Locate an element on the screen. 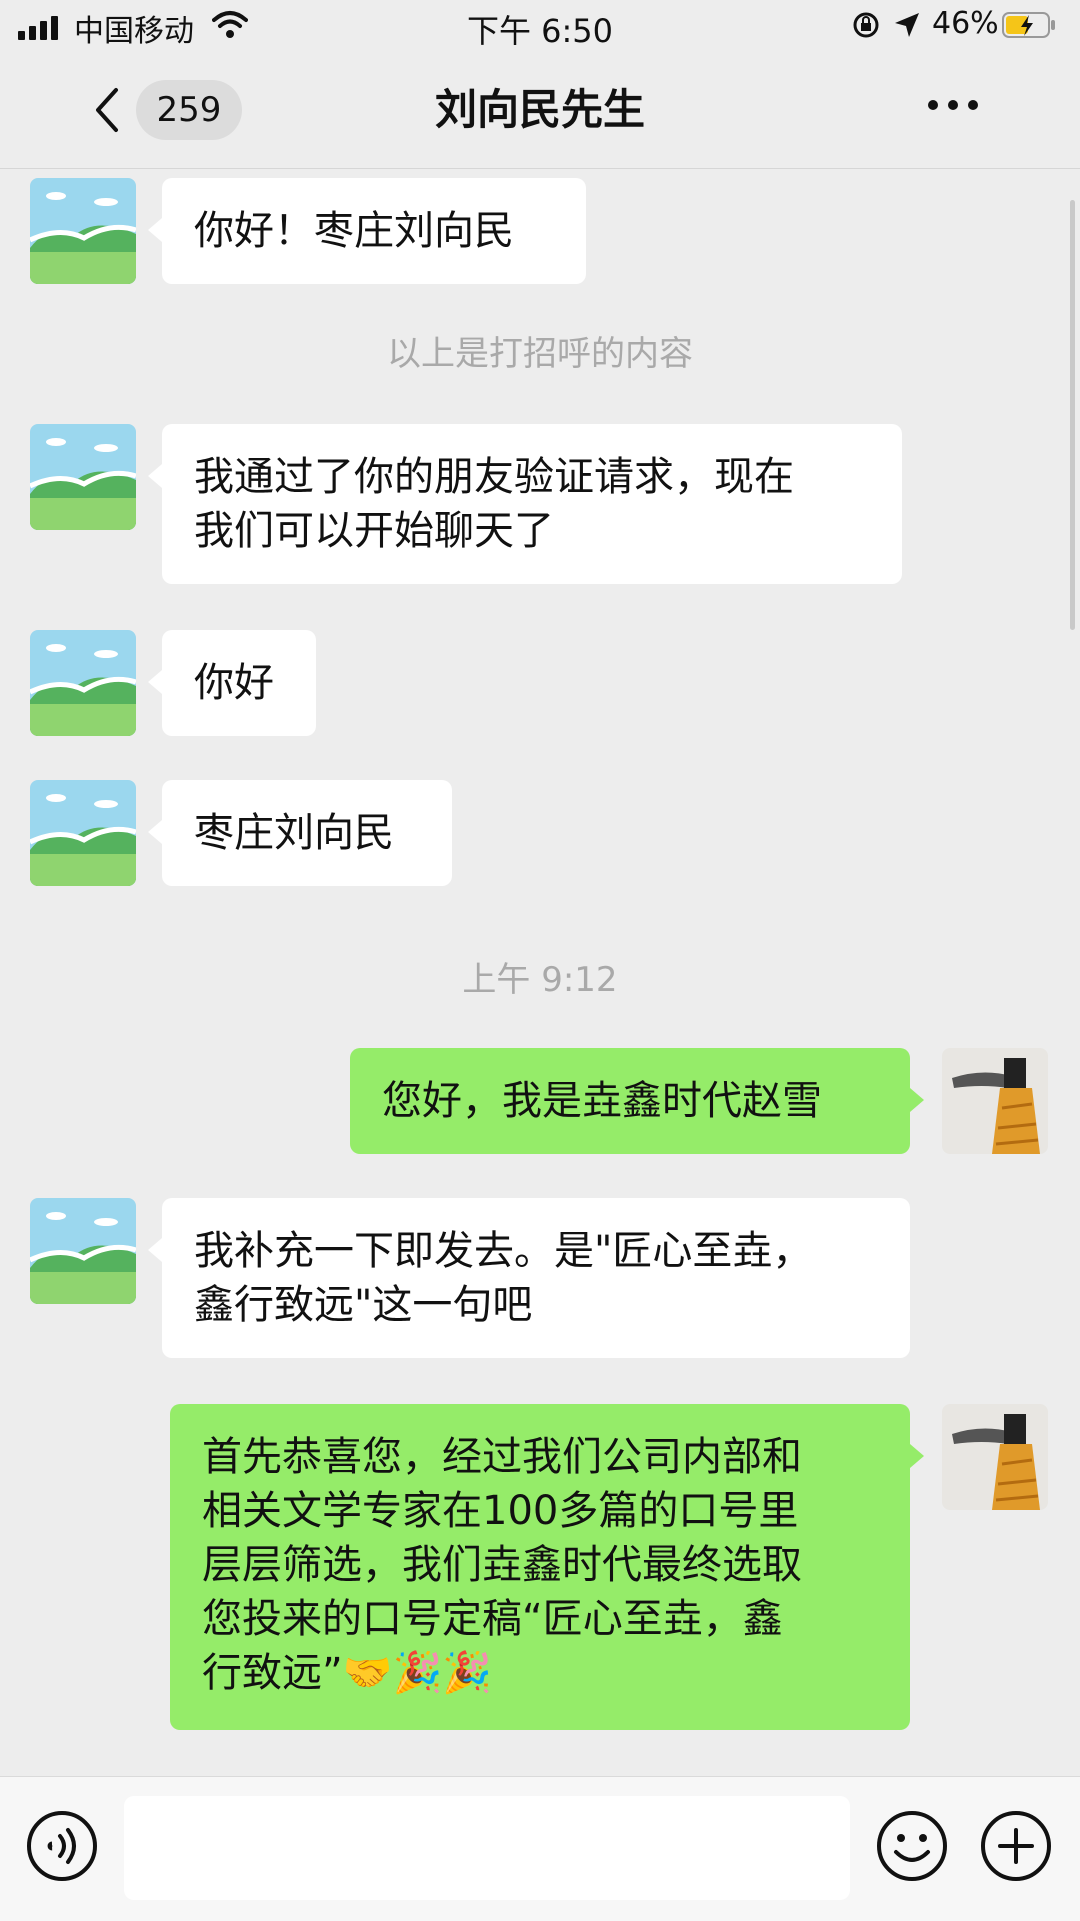 The width and height of the screenshot is (1080, 1921). message-text-line: 我补充一下即发去。是"匠心至垚， is located at coordinates (503, 1251).